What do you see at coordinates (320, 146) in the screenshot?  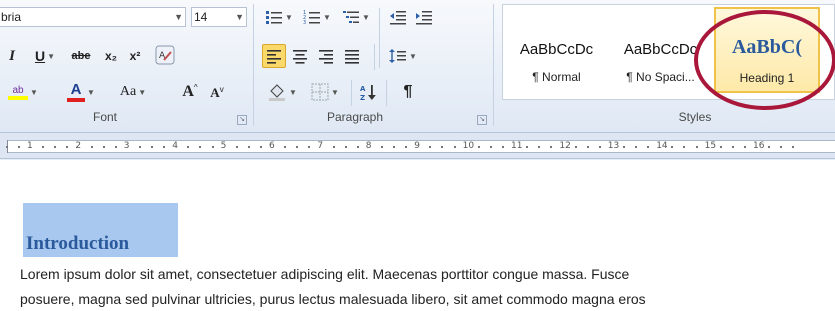 I see `ruler-number: 7` at bounding box center [320, 146].